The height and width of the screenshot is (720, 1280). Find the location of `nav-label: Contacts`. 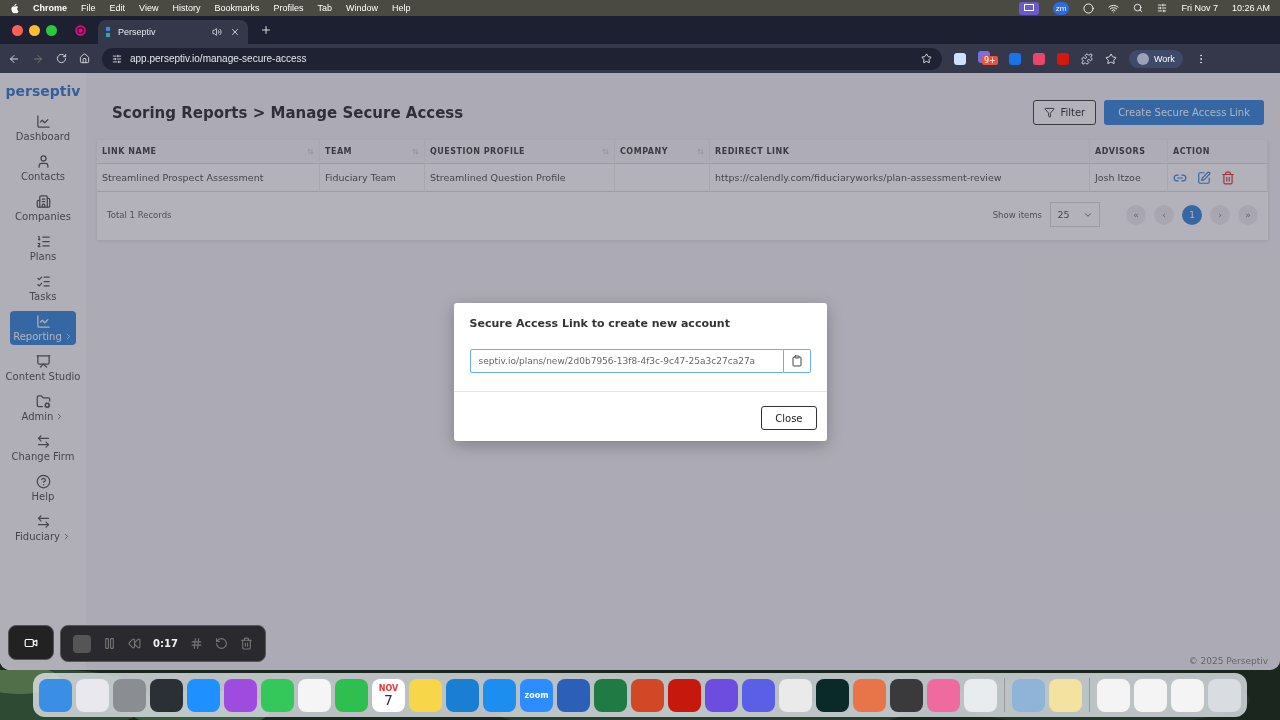

nav-label: Contacts is located at coordinates (43, 176).